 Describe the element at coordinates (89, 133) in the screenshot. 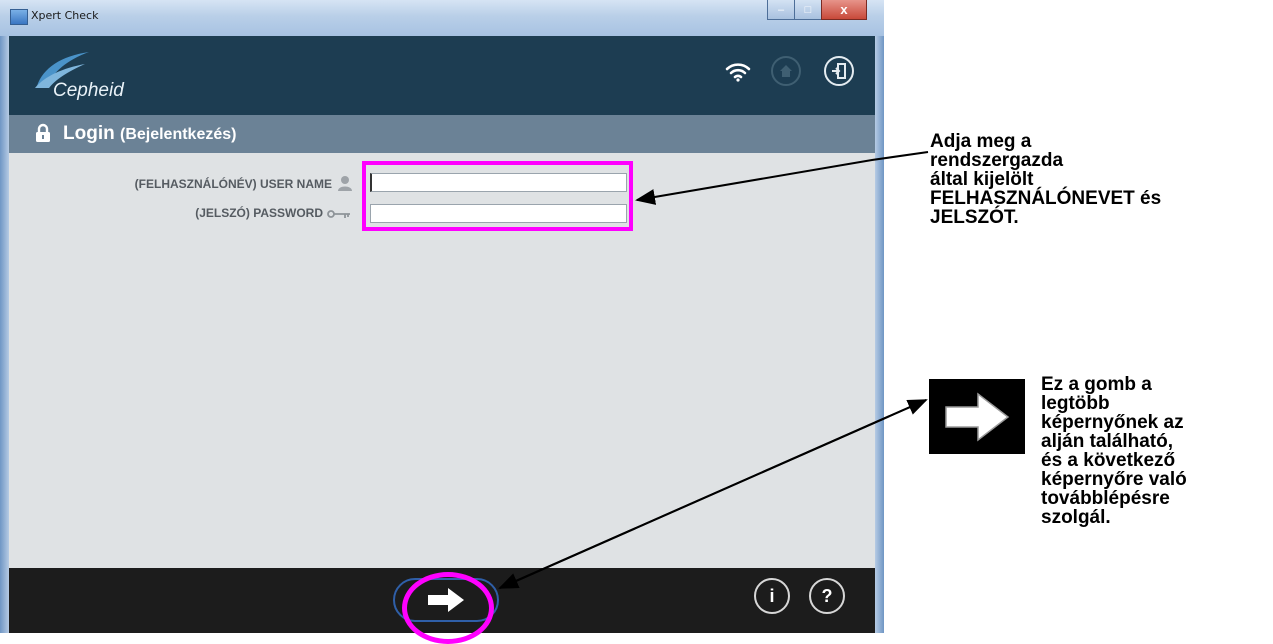

I see `page-title-text: Login` at that location.